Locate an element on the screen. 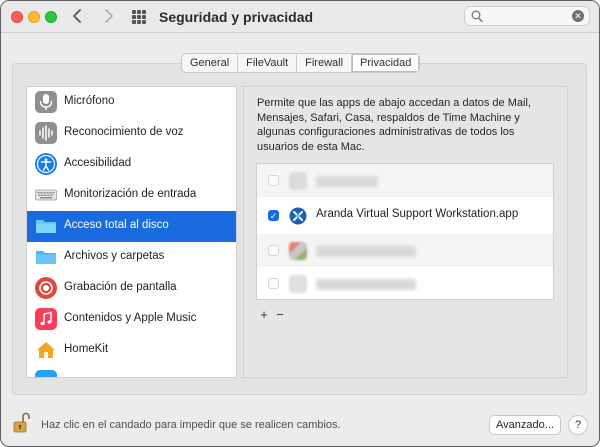  sidebar-item-microfono: Micrófono is located at coordinates (131, 102).